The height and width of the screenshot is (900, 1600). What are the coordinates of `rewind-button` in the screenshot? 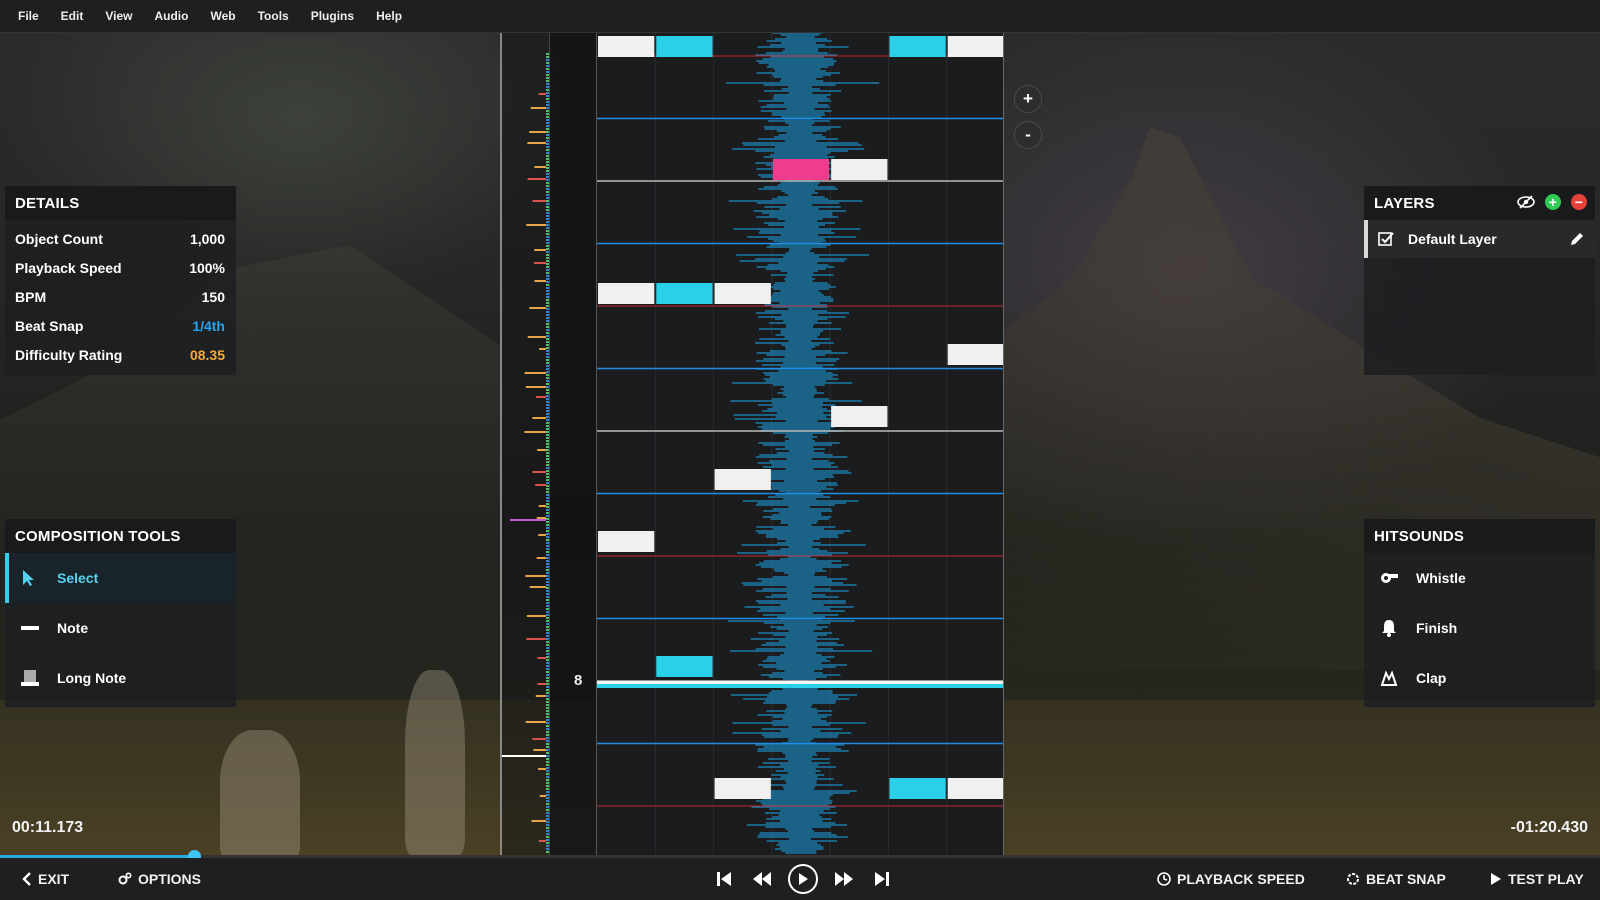 It's located at (762, 879).